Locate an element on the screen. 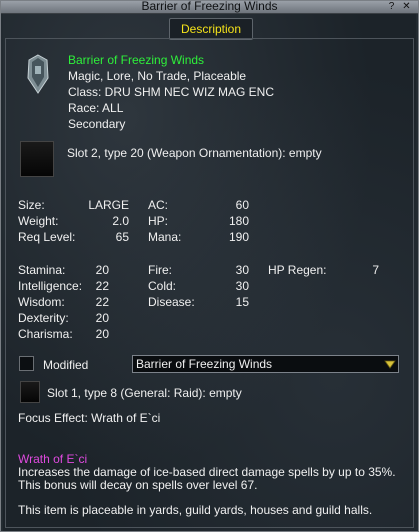 The height and width of the screenshot is (532, 419). attr-hpregen-label: HP Regen: is located at coordinates (297, 270).